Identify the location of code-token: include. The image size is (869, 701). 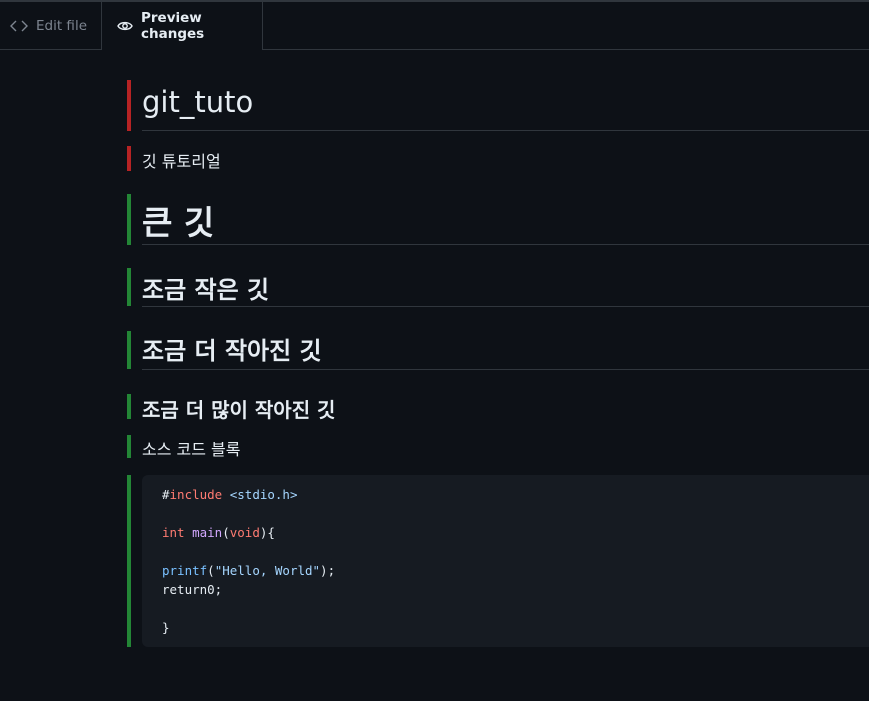
(196, 494).